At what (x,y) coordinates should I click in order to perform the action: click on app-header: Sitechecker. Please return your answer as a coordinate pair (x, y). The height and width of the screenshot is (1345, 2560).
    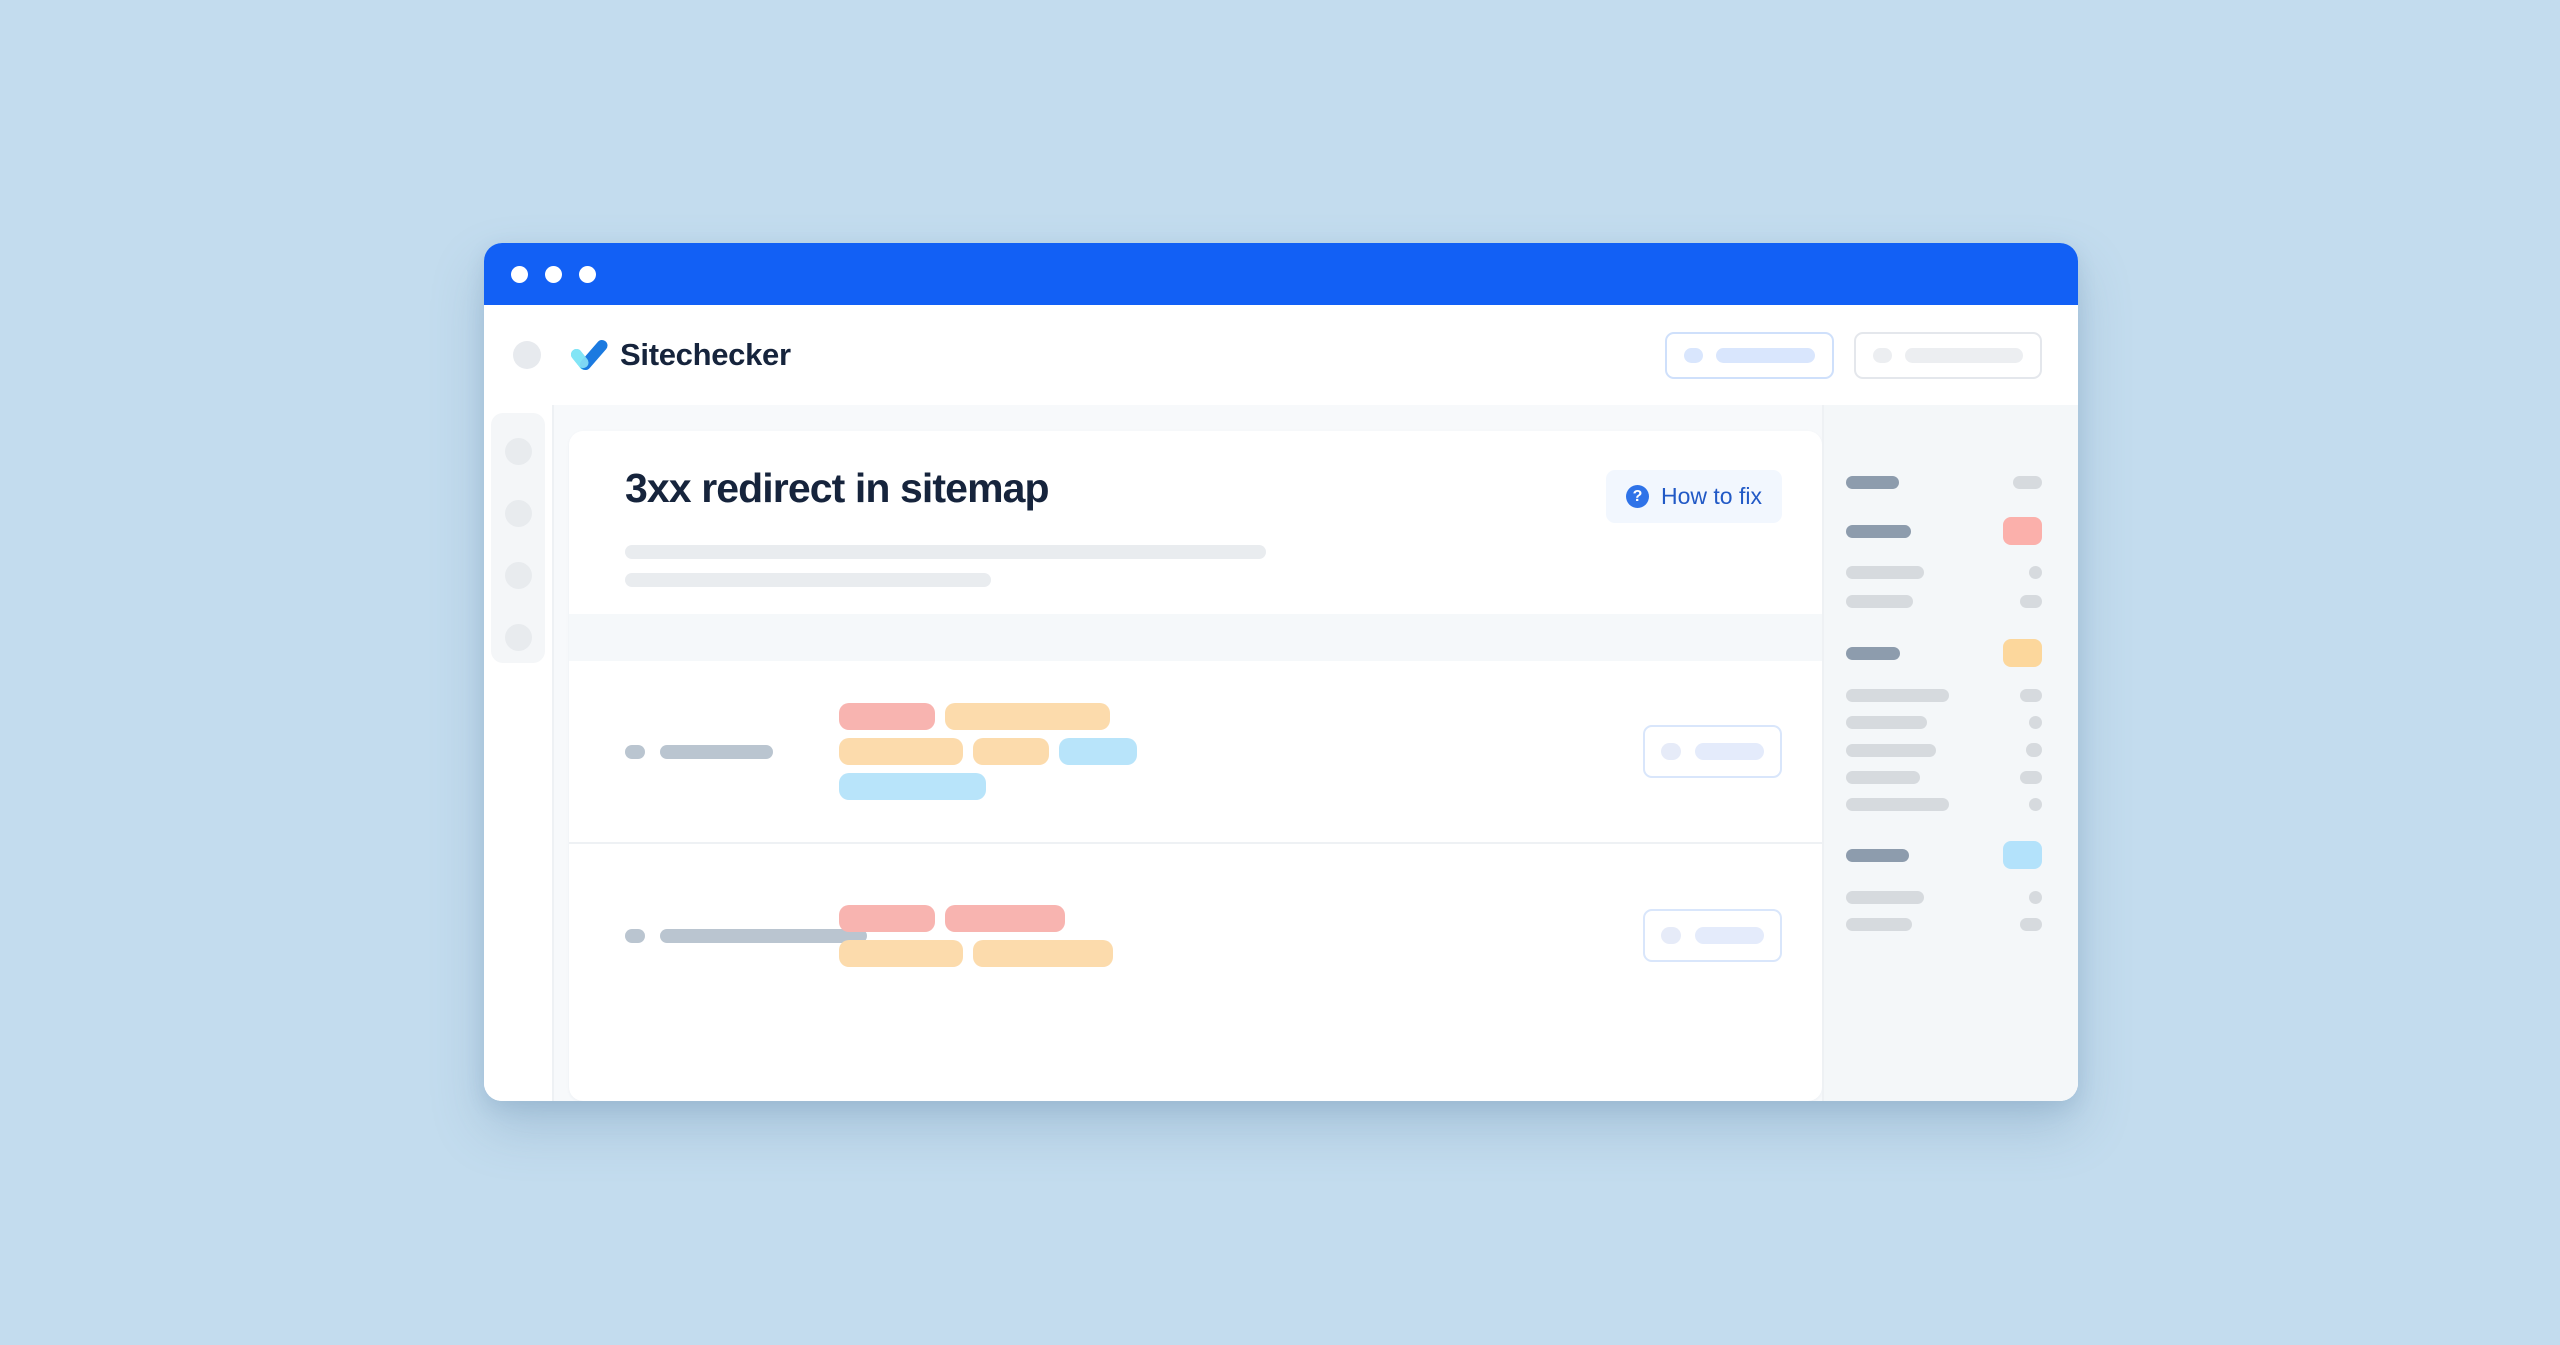
    Looking at the image, I should click on (1281, 355).